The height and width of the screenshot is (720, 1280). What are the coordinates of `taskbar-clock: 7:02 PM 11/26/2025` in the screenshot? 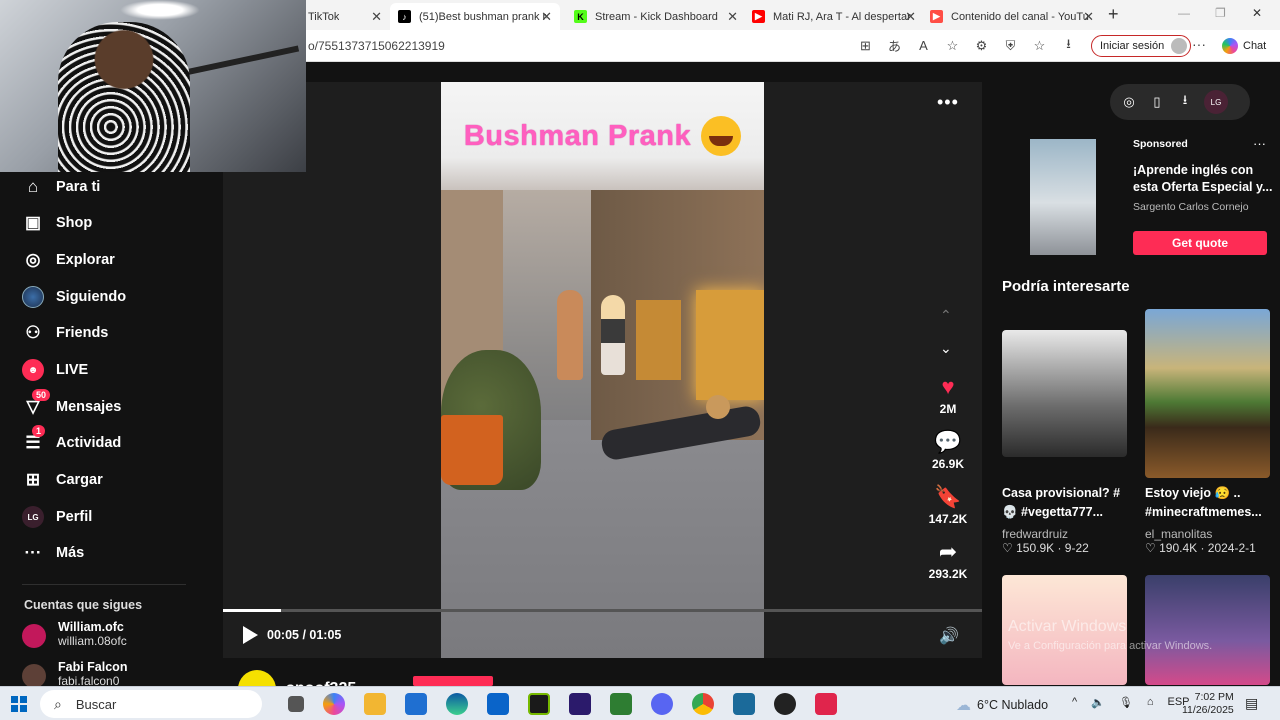 It's located at (1208, 704).